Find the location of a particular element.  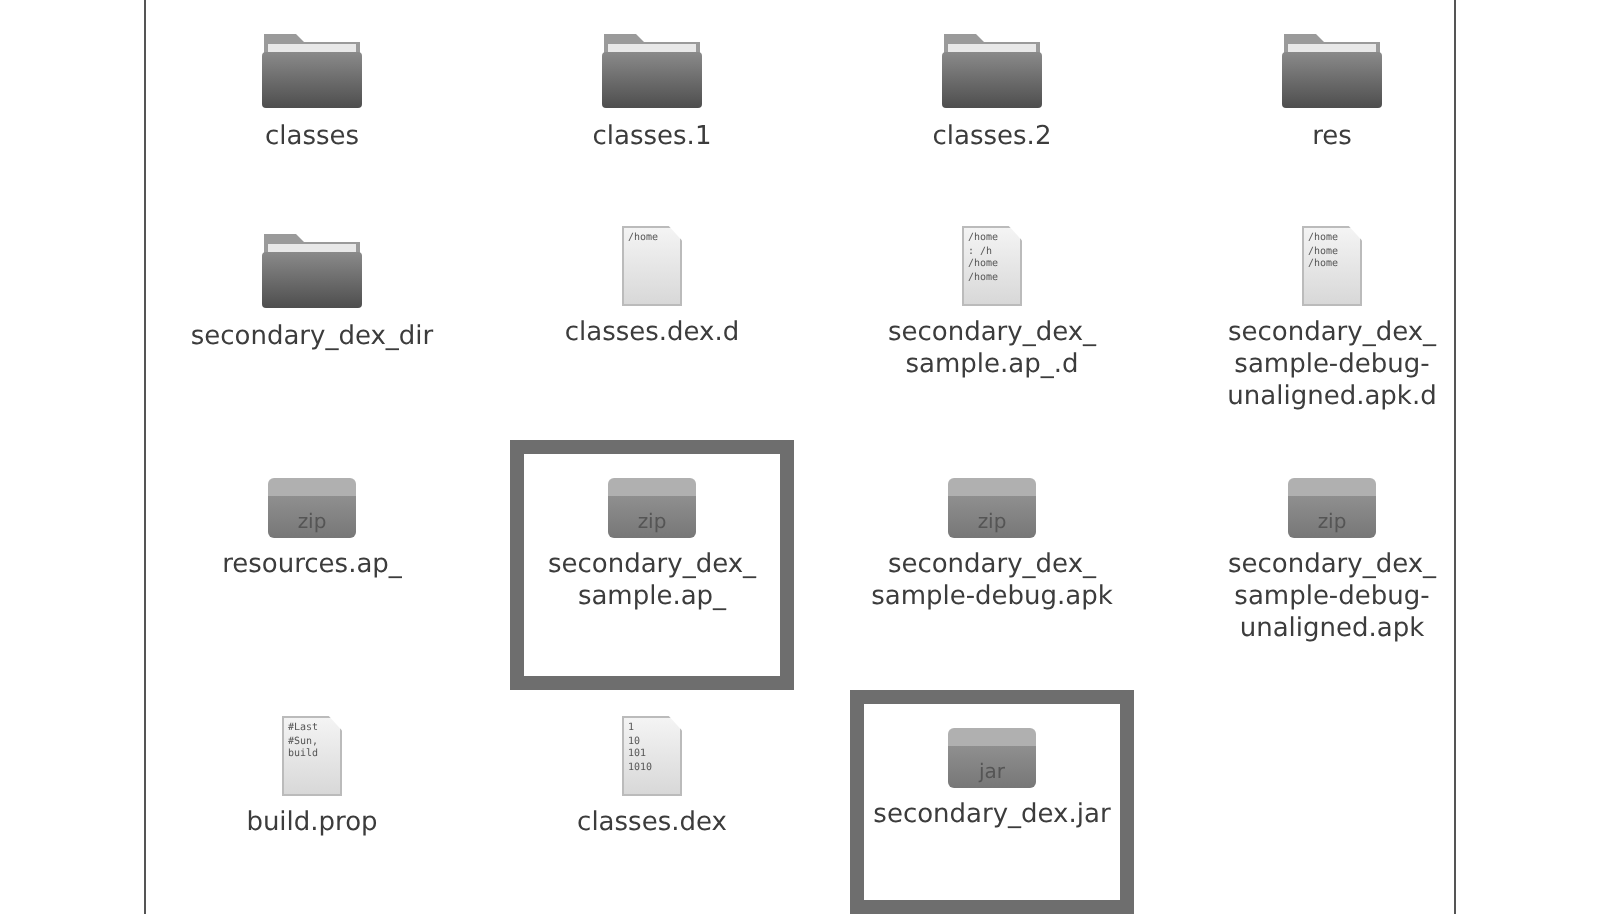

file-name: secondary_dex_ sample-debug- unaligned.apk.d is located at coordinates (1332, 366).